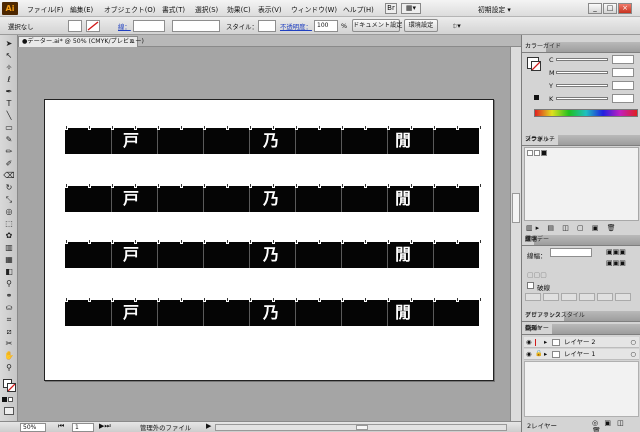 This screenshot has height=432, width=640. What do you see at coordinates (494, 9) in the screenshot?
I see `workspace-switcher: 初期設定 ▾` at bounding box center [494, 9].